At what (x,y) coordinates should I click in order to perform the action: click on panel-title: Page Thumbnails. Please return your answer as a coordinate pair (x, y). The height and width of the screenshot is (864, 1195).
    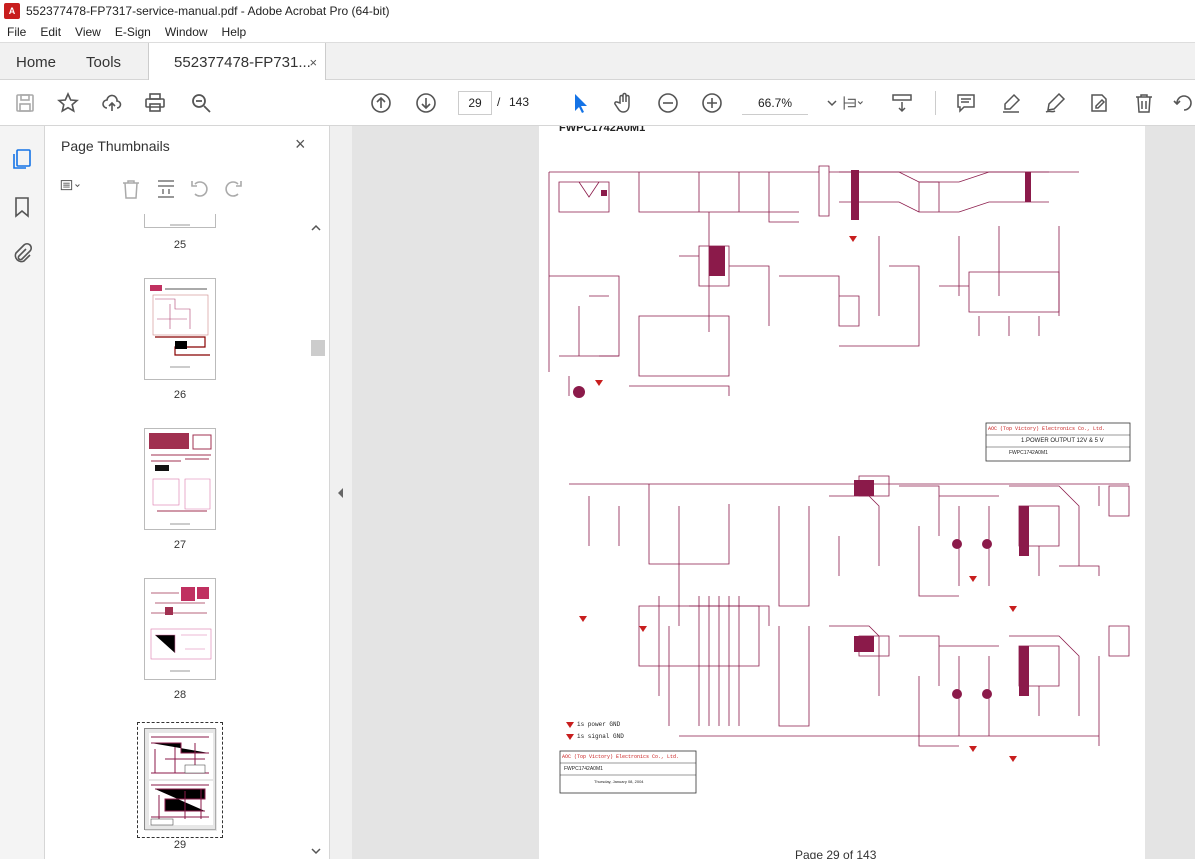
    Looking at the image, I should click on (115, 146).